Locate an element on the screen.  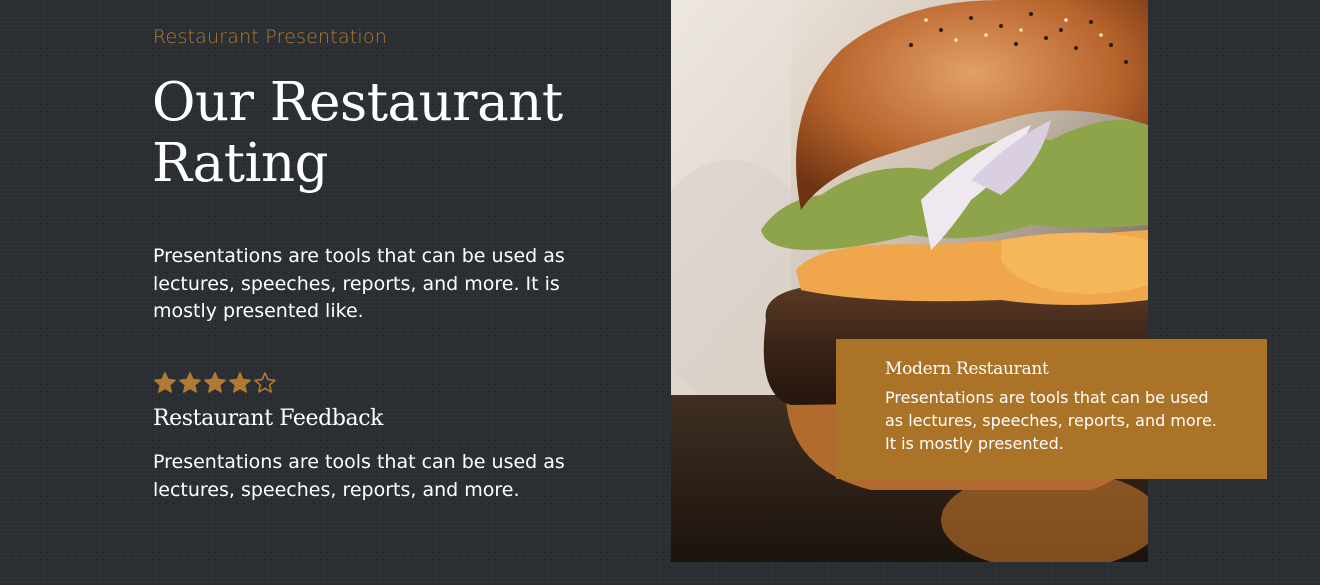
star-rating is located at coordinates (215, 383).